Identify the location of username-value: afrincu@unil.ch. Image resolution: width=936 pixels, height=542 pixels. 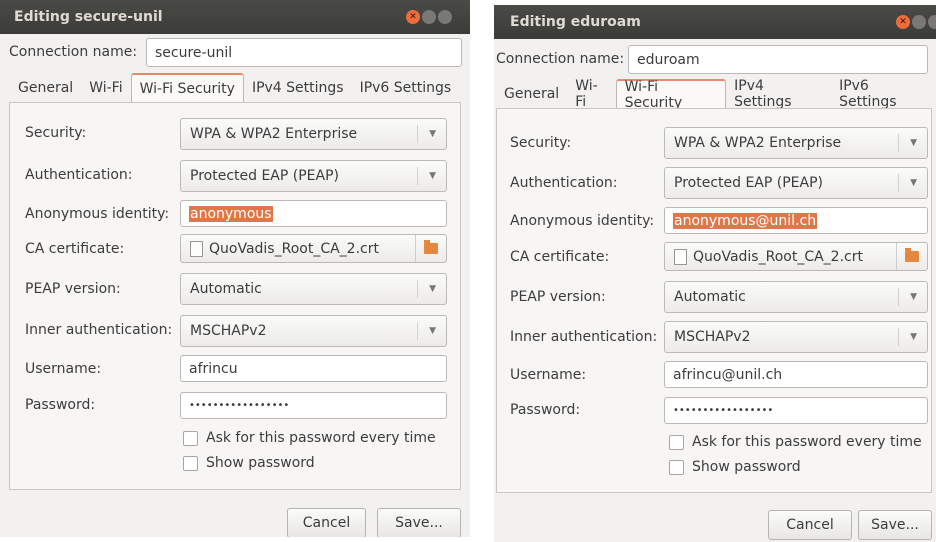
(728, 374).